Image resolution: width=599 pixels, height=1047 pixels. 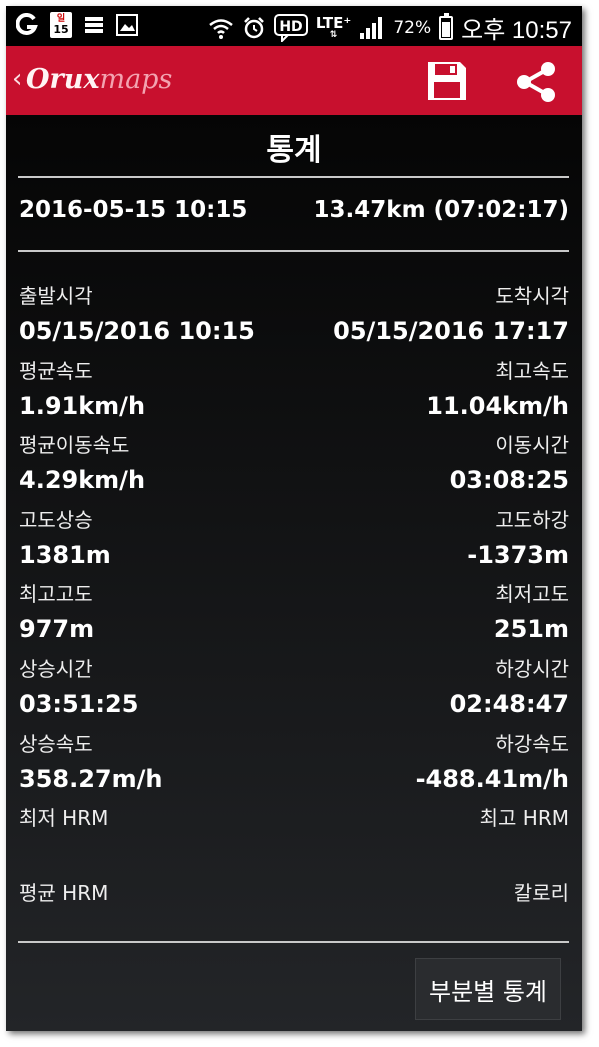 What do you see at coordinates (488, 989) in the screenshot?
I see `segment-stats-button: 부분별 통계` at bounding box center [488, 989].